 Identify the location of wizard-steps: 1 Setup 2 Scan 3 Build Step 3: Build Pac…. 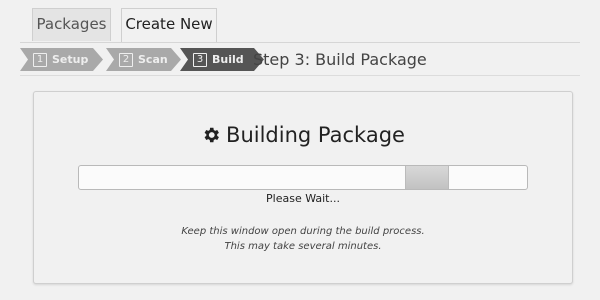
(300, 59).